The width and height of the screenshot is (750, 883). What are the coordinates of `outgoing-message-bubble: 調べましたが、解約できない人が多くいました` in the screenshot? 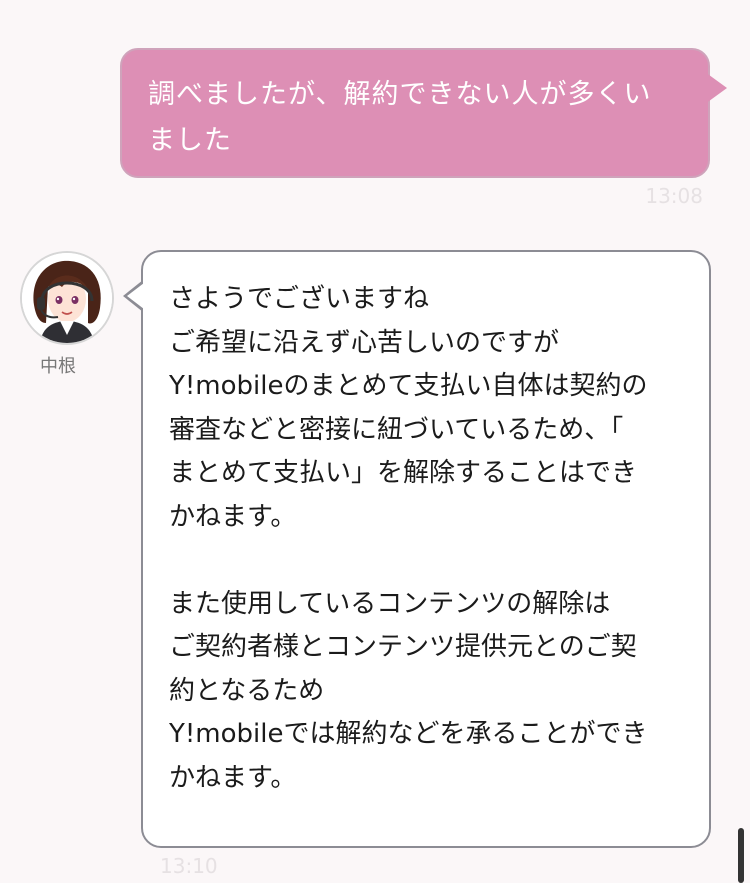 It's located at (415, 113).